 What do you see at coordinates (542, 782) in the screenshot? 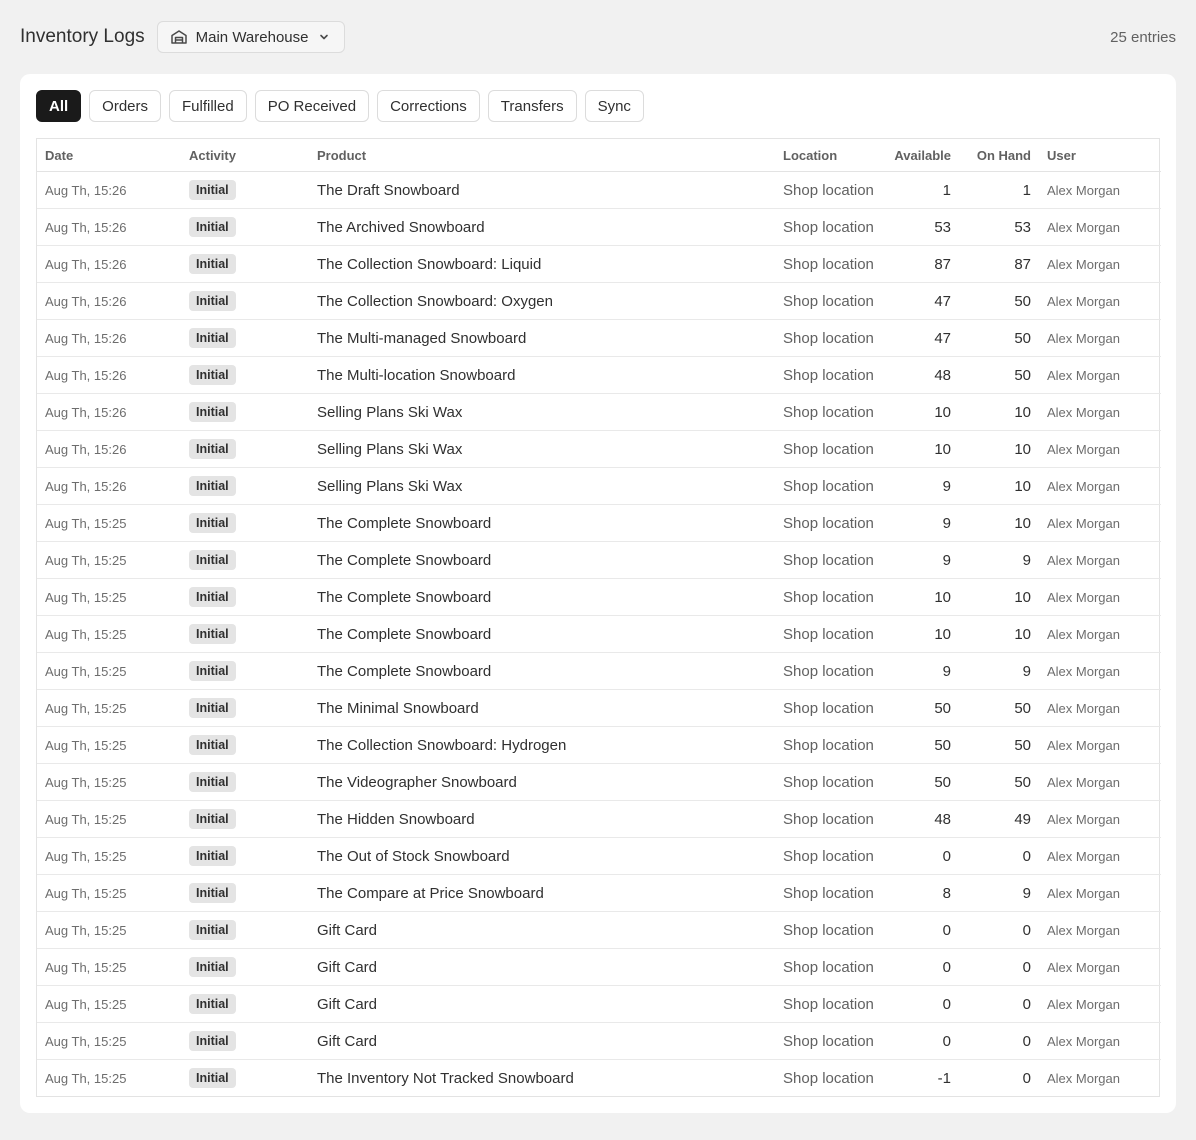
I see `row-product: The Videographer Snowboard` at bounding box center [542, 782].